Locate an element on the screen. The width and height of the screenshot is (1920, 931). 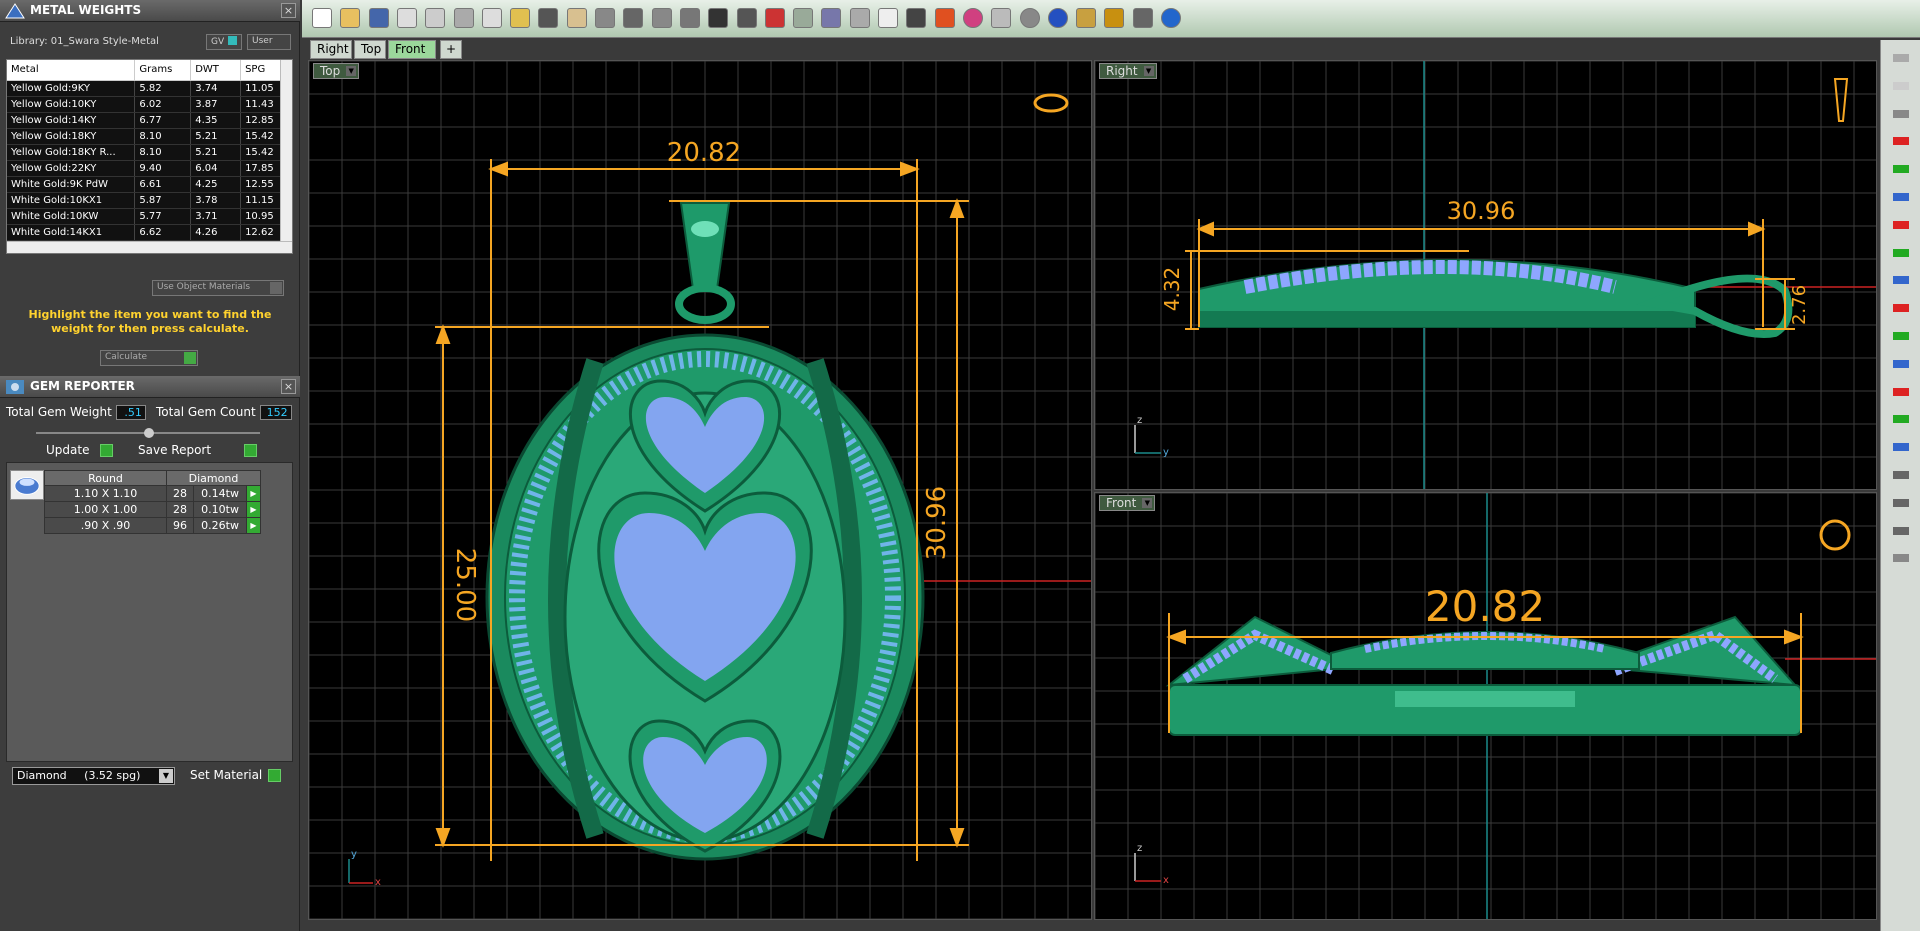
arrow-updown-icon is located at coordinates (1901, 336).